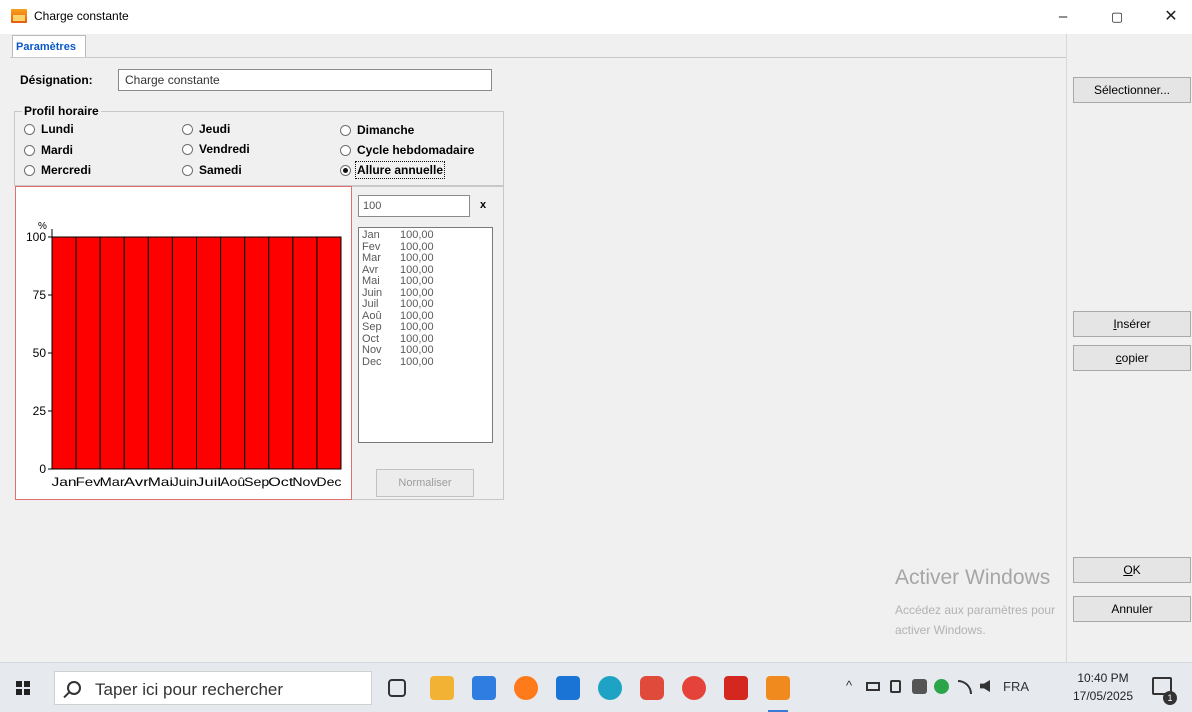 The width and height of the screenshot is (1192, 712). Describe the element at coordinates (23, 688) in the screenshot. I see `windows-start-icon` at that location.